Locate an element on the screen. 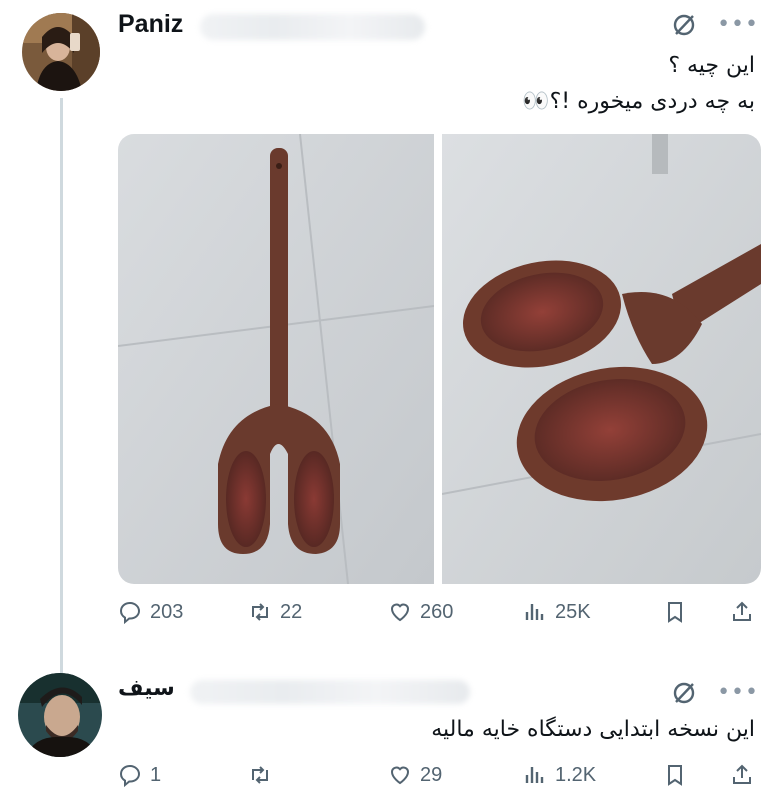  blurred-reply-handle is located at coordinates (330, 692).